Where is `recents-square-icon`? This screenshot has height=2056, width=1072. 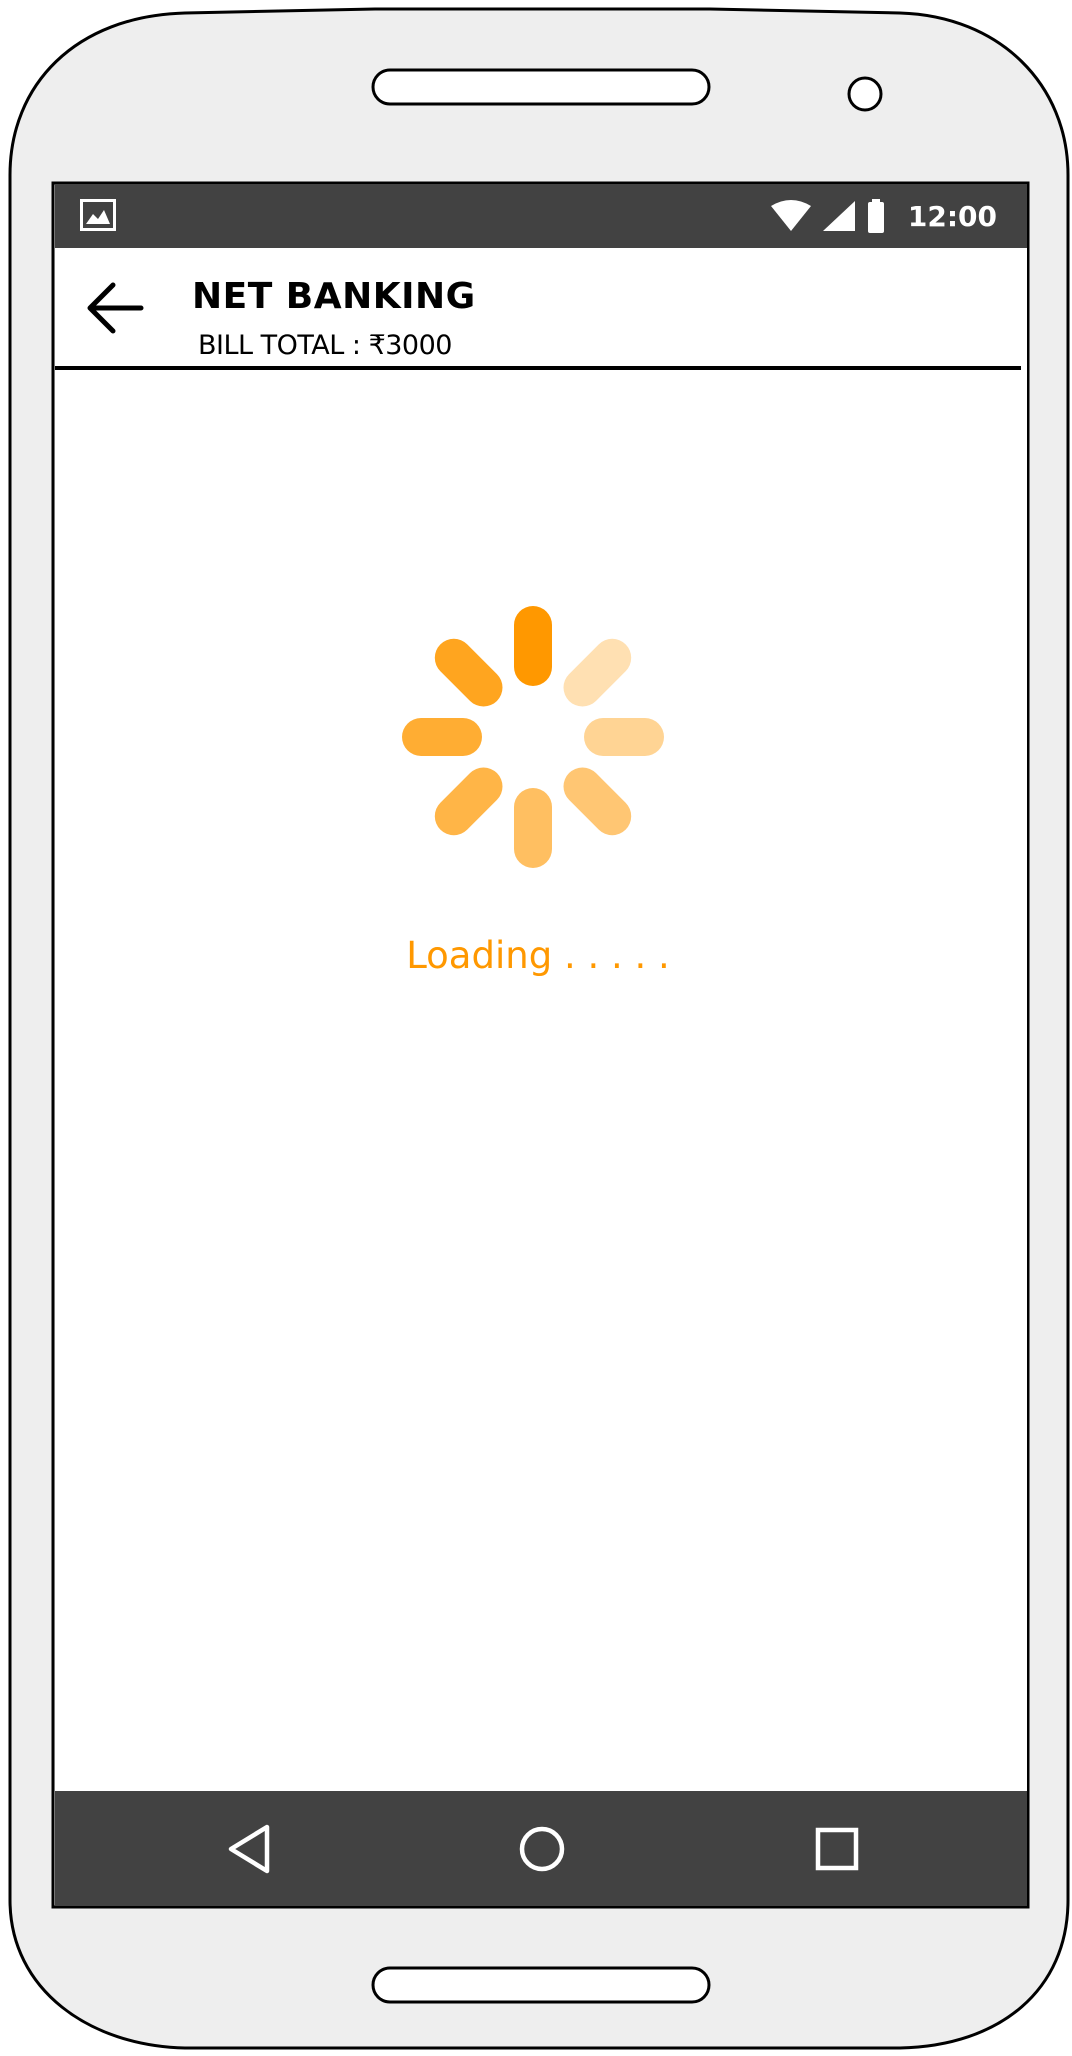 recents-square-icon is located at coordinates (837, 1849).